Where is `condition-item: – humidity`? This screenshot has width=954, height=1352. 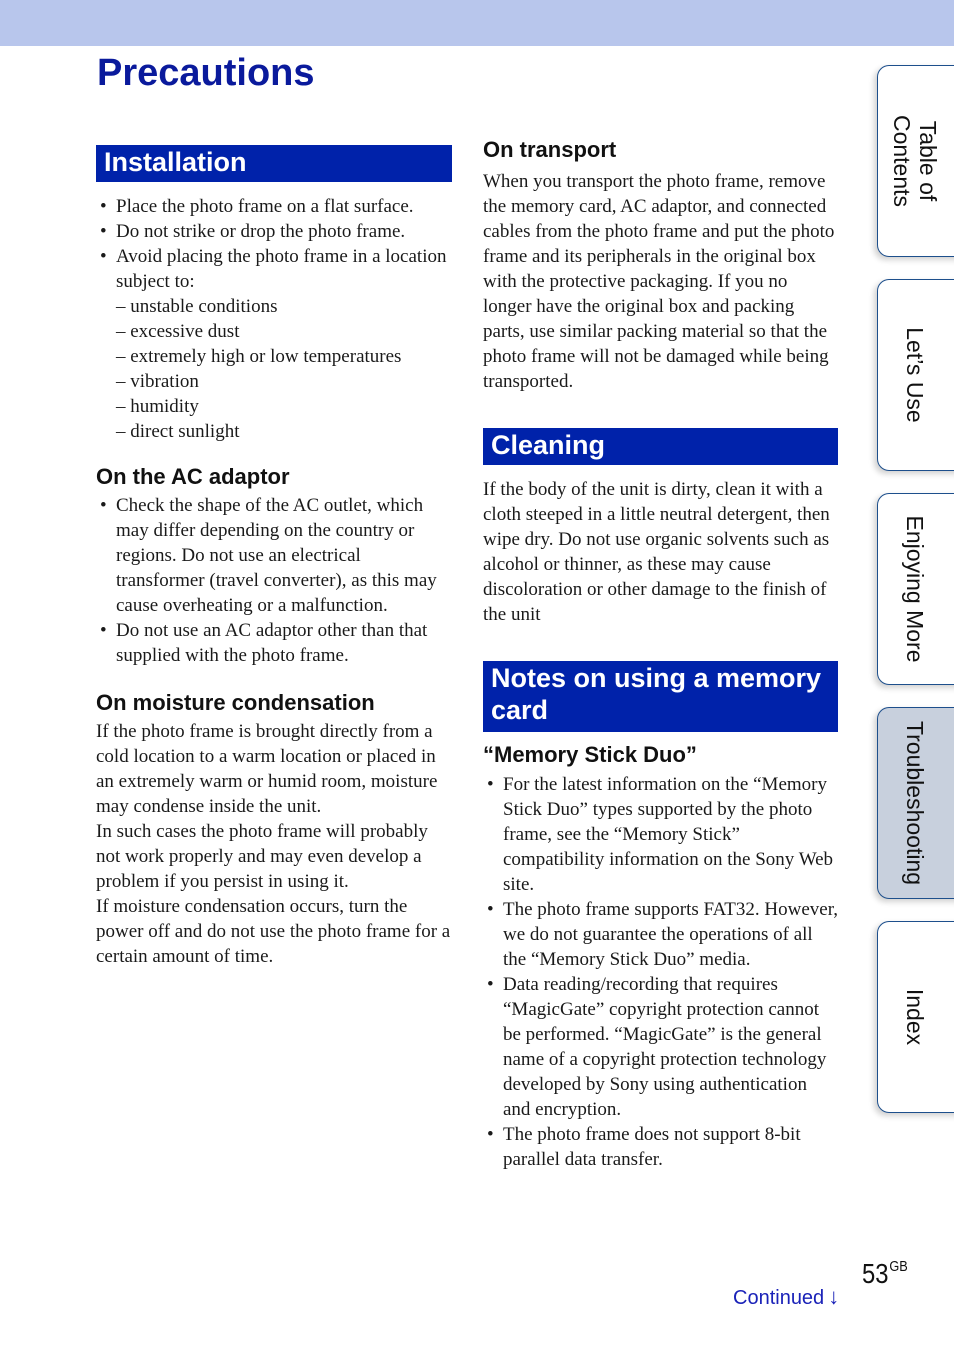 condition-item: – humidity is located at coordinates (157, 406).